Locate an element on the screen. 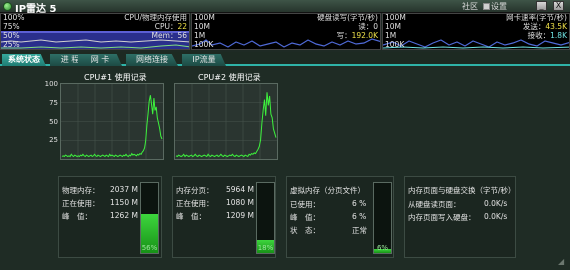  swap-read-value: 0.0K/s is located at coordinates (496, 203).